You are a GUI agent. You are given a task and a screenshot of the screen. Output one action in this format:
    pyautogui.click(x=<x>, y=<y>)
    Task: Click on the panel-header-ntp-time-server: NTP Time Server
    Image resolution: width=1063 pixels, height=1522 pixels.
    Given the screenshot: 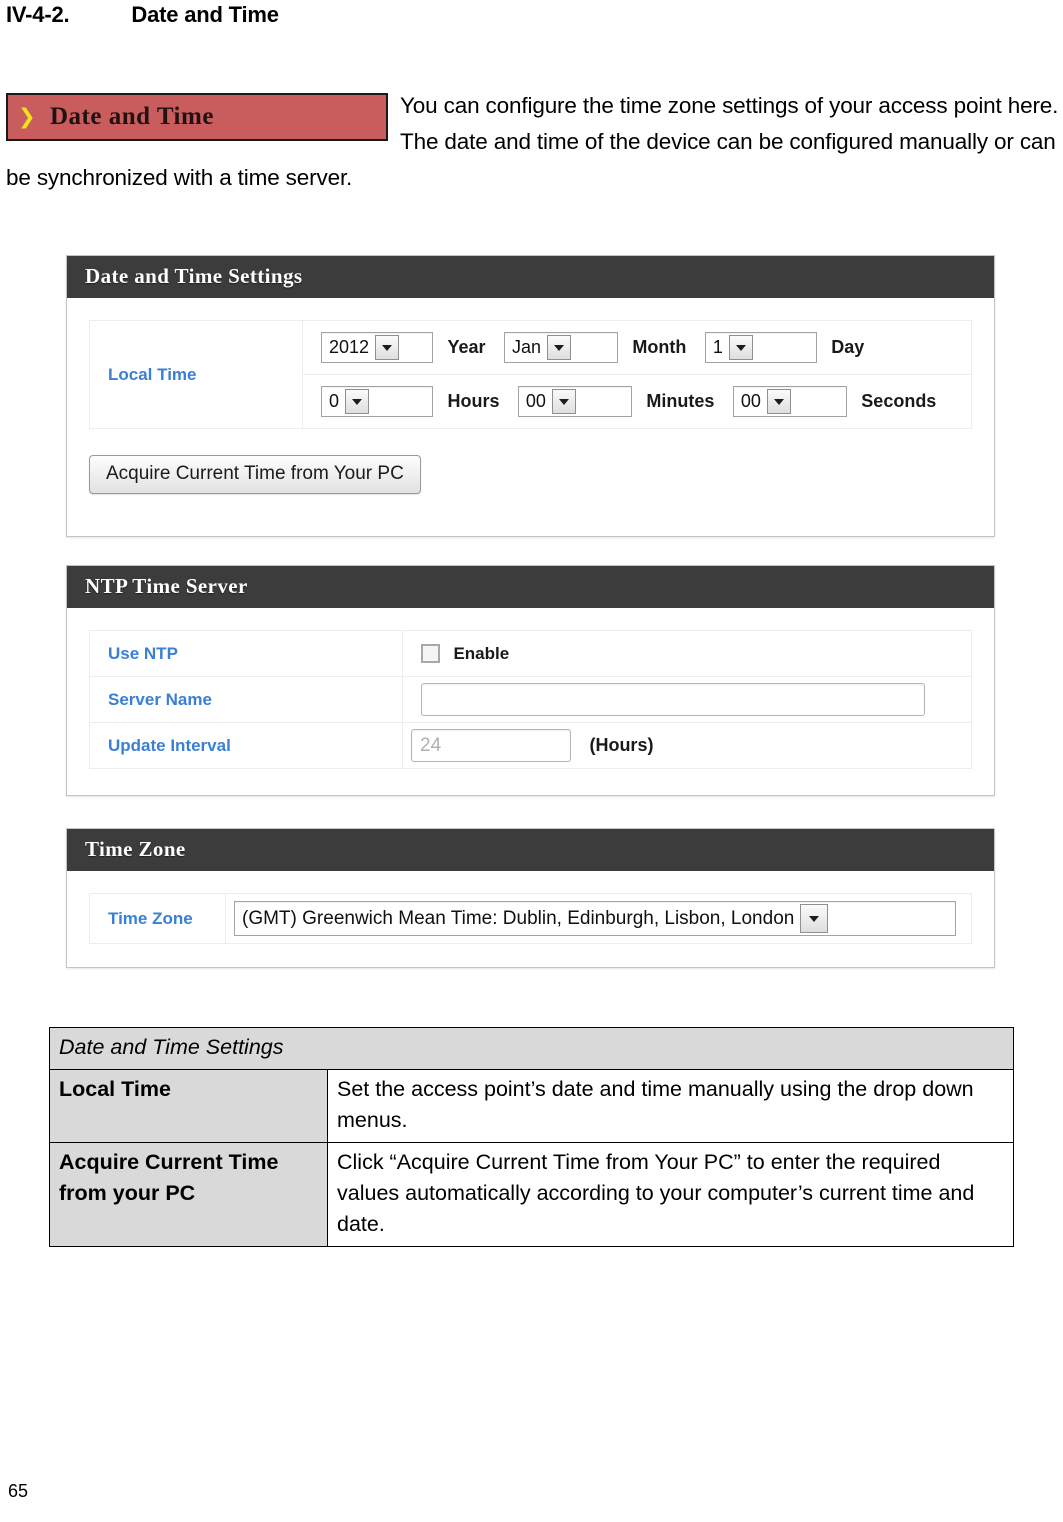 What is the action you would take?
    pyautogui.click(x=530, y=587)
    